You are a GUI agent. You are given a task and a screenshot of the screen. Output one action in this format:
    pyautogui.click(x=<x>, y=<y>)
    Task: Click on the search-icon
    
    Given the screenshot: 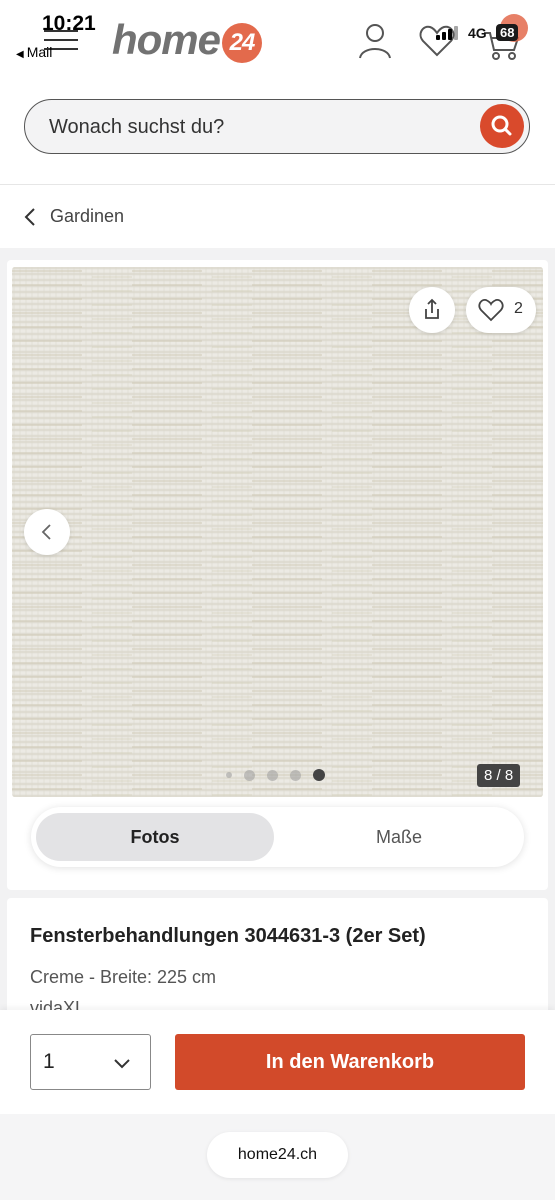 What is the action you would take?
    pyautogui.click(x=501, y=125)
    